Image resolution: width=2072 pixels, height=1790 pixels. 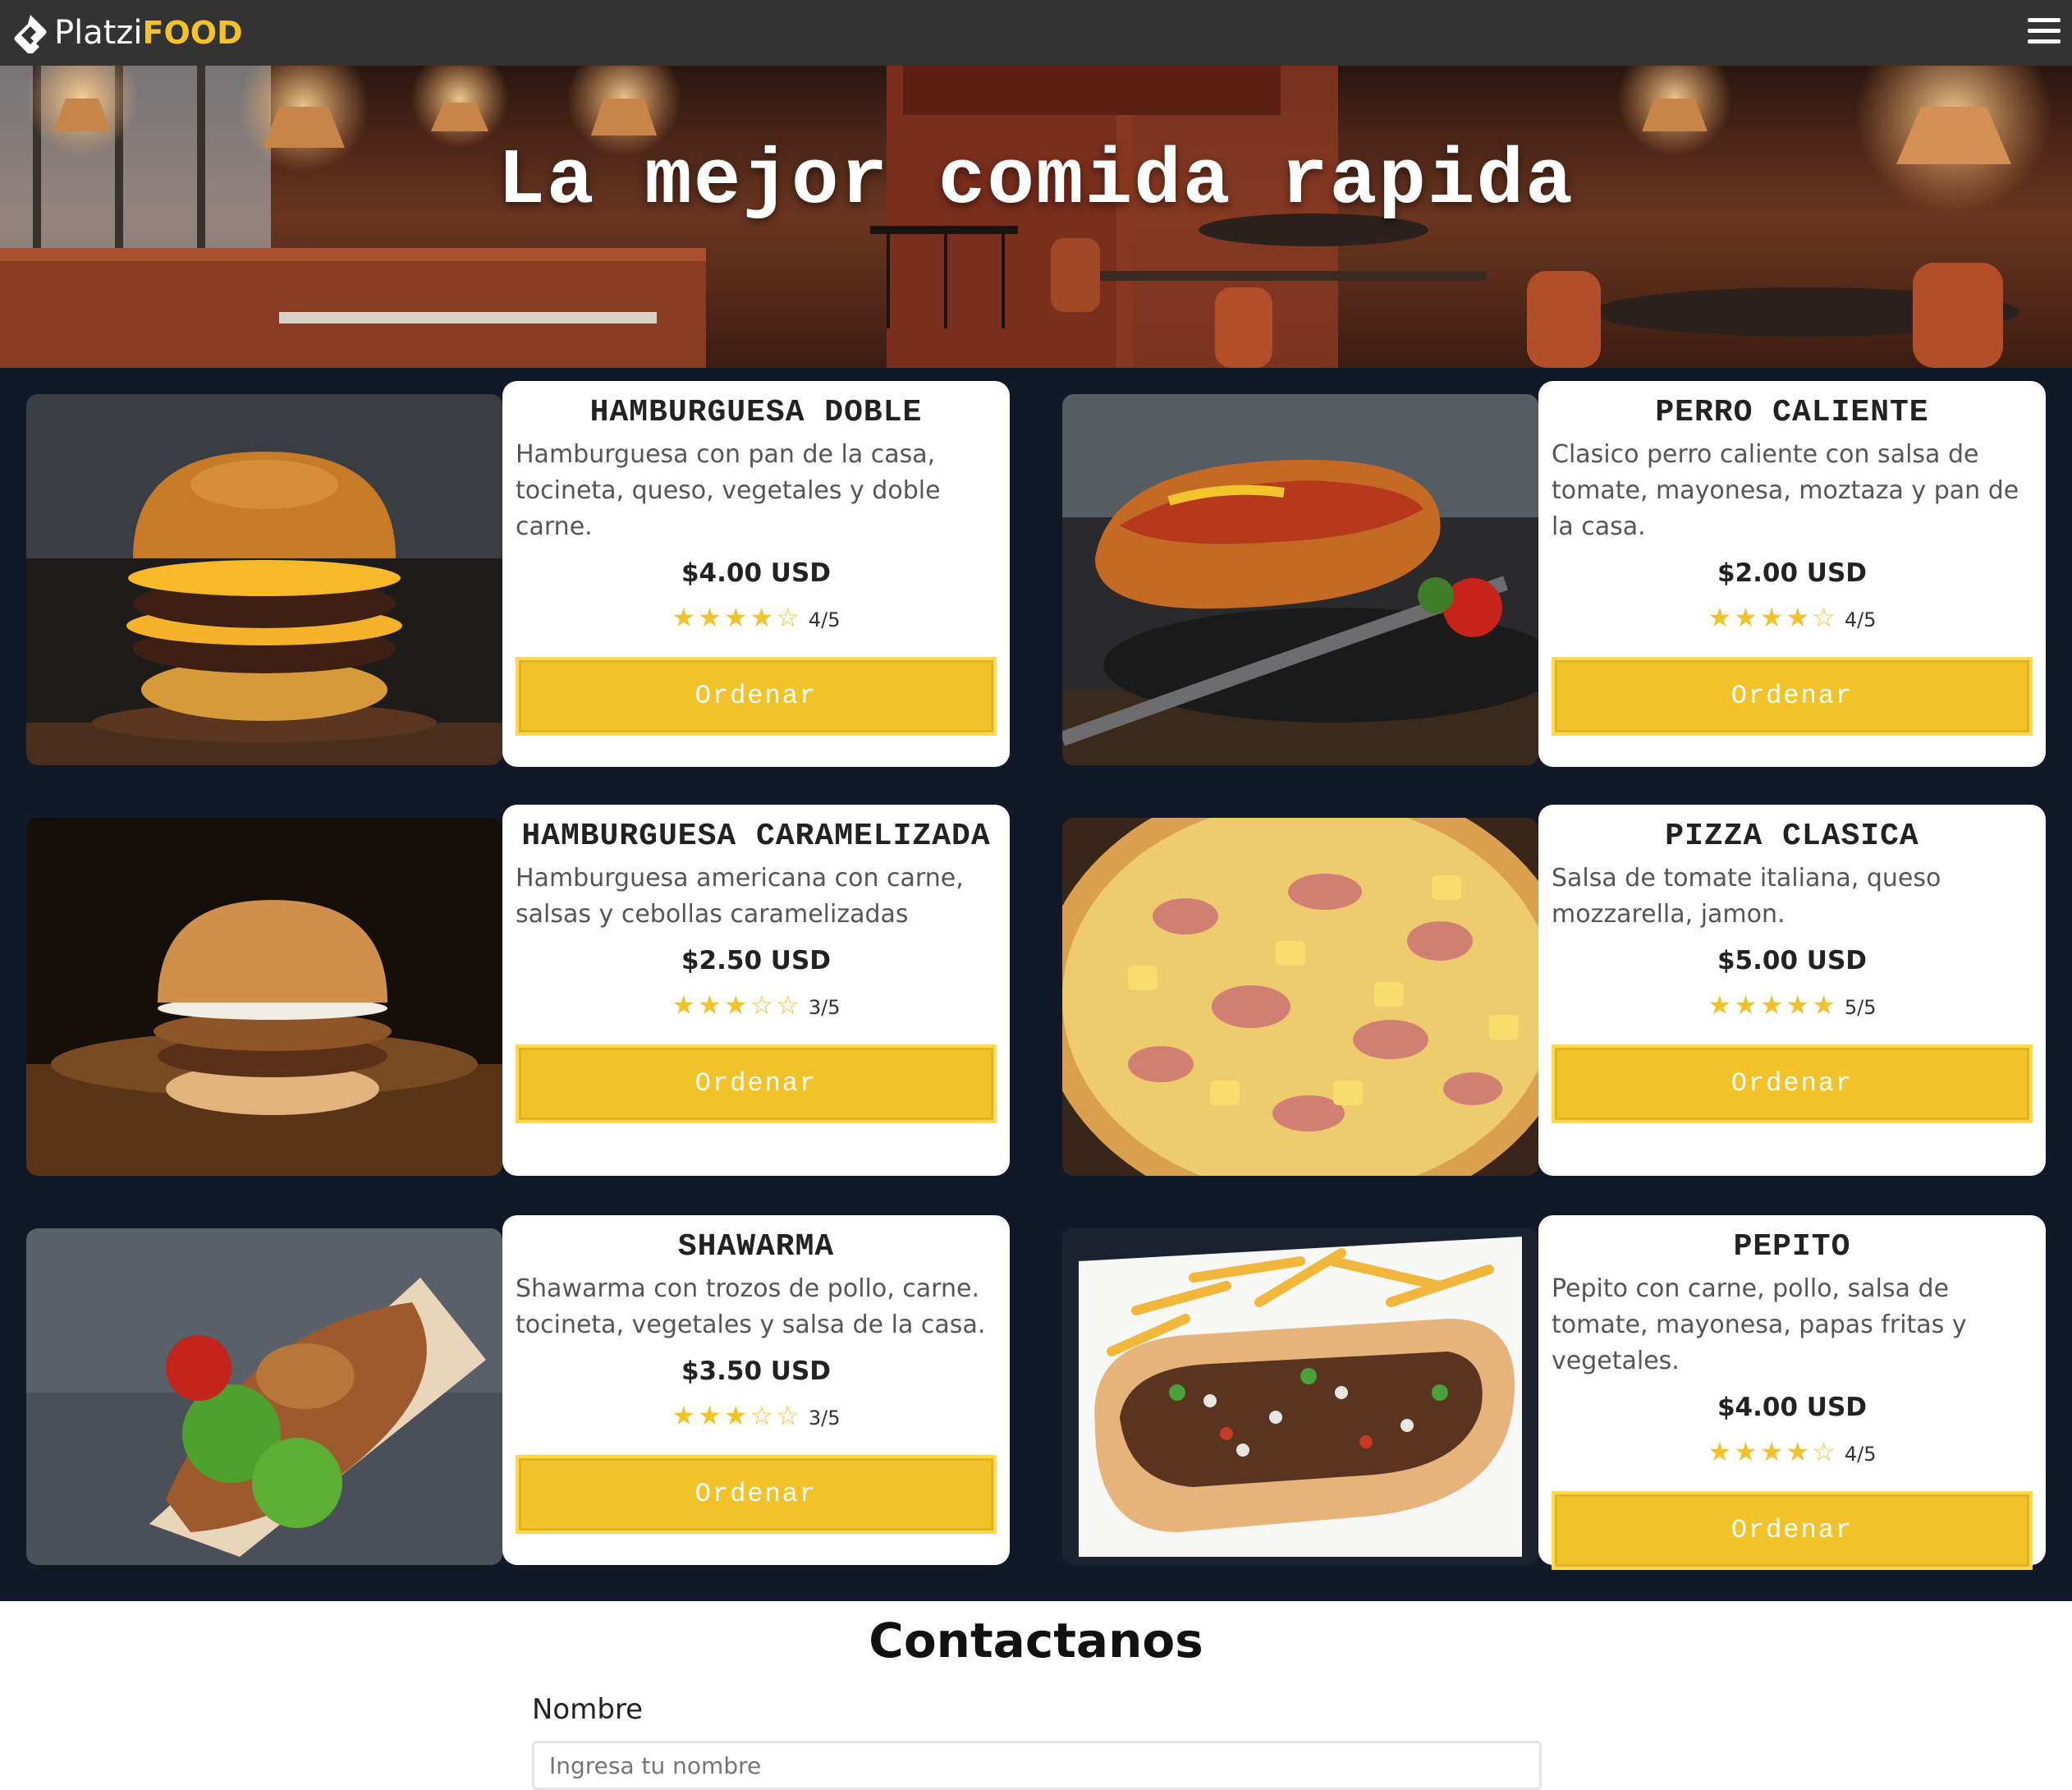 What do you see at coordinates (1773, 1005) in the screenshot?
I see `star-rating-icon: ★★★★★` at bounding box center [1773, 1005].